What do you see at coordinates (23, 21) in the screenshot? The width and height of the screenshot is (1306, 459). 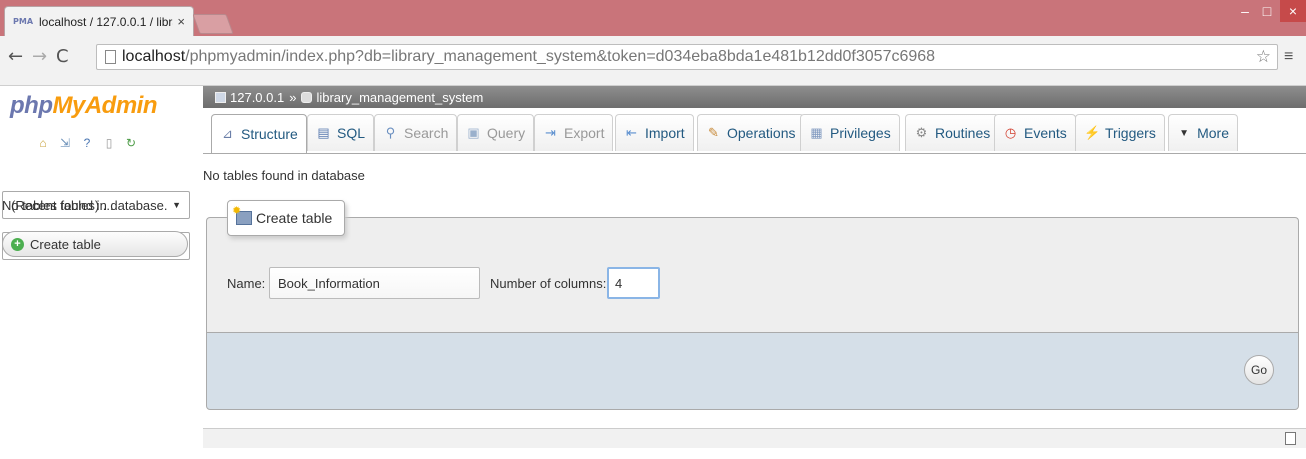 I see `pma-favicon-icon: PMA` at bounding box center [23, 21].